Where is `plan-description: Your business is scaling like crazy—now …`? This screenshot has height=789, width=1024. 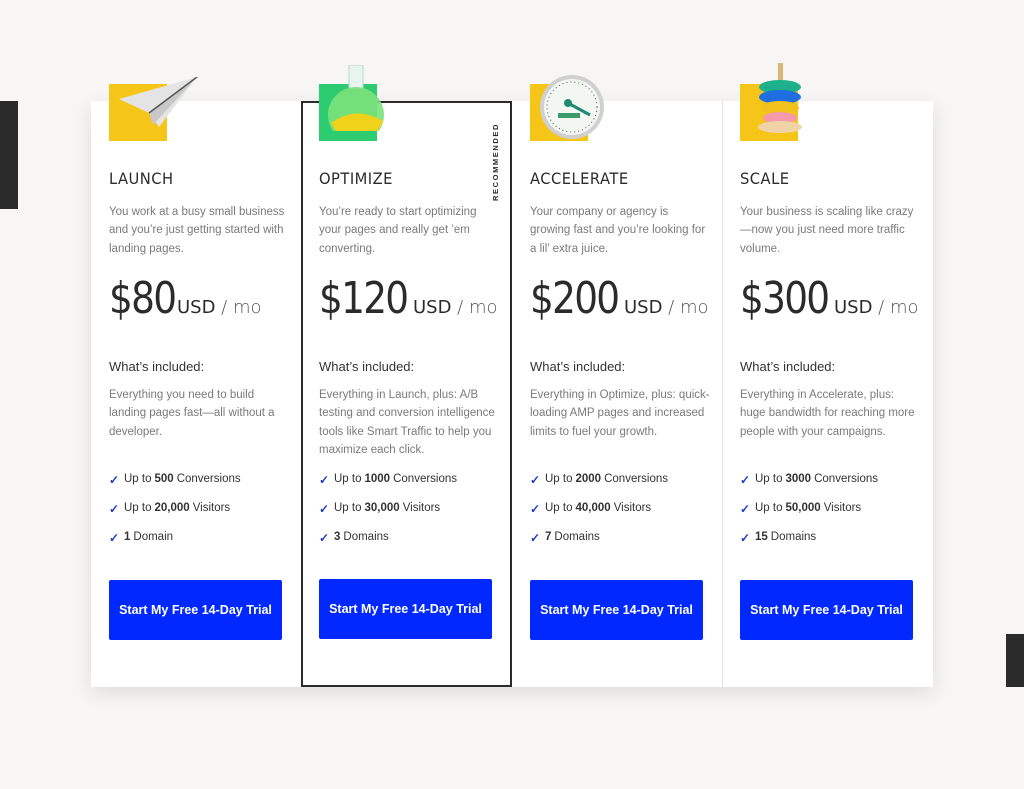
plan-description: Your business is scaling like crazy—now … is located at coordinates (827, 230).